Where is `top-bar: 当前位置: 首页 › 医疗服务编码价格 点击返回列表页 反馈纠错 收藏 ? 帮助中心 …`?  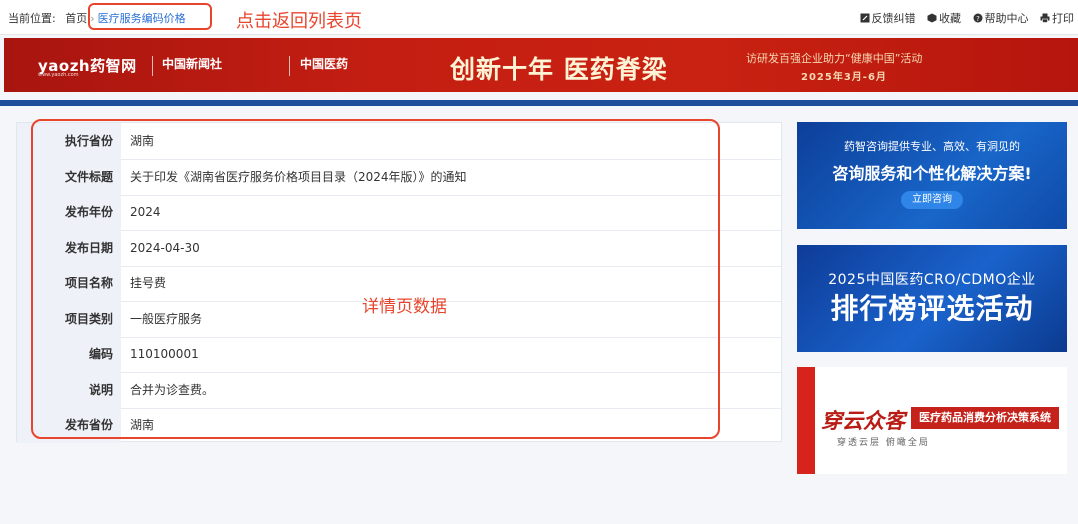 top-bar: 当前位置: 首页 › 医疗服务编码价格 点击返回列表页 反馈纠错 收藏 ? 帮助中心 … is located at coordinates (539, 17).